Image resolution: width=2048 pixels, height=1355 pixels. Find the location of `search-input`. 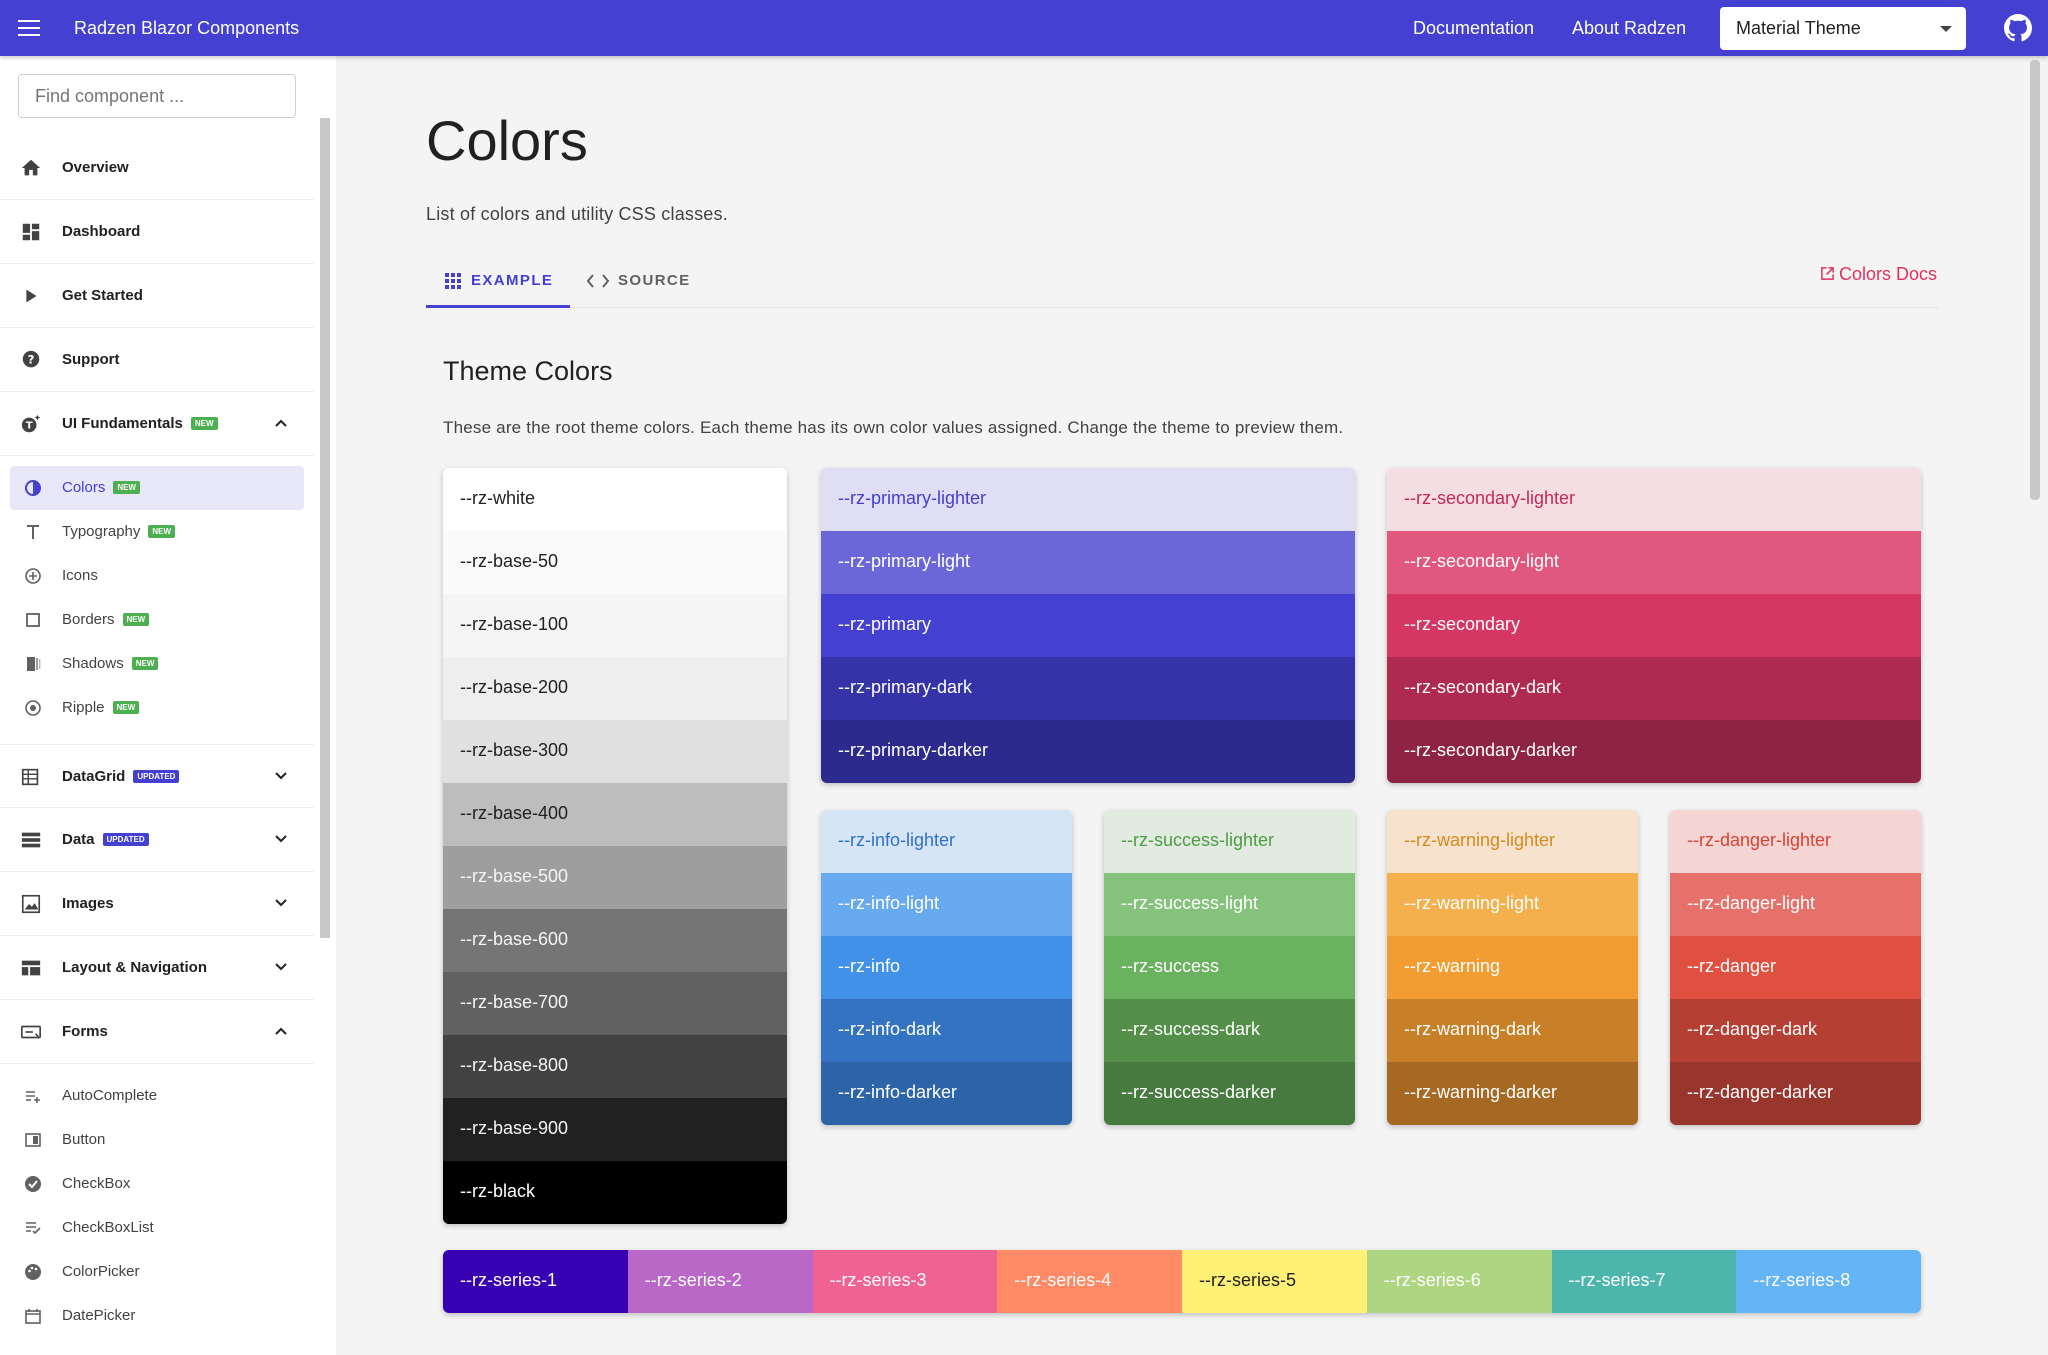

search-input is located at coordinates (157, 96).